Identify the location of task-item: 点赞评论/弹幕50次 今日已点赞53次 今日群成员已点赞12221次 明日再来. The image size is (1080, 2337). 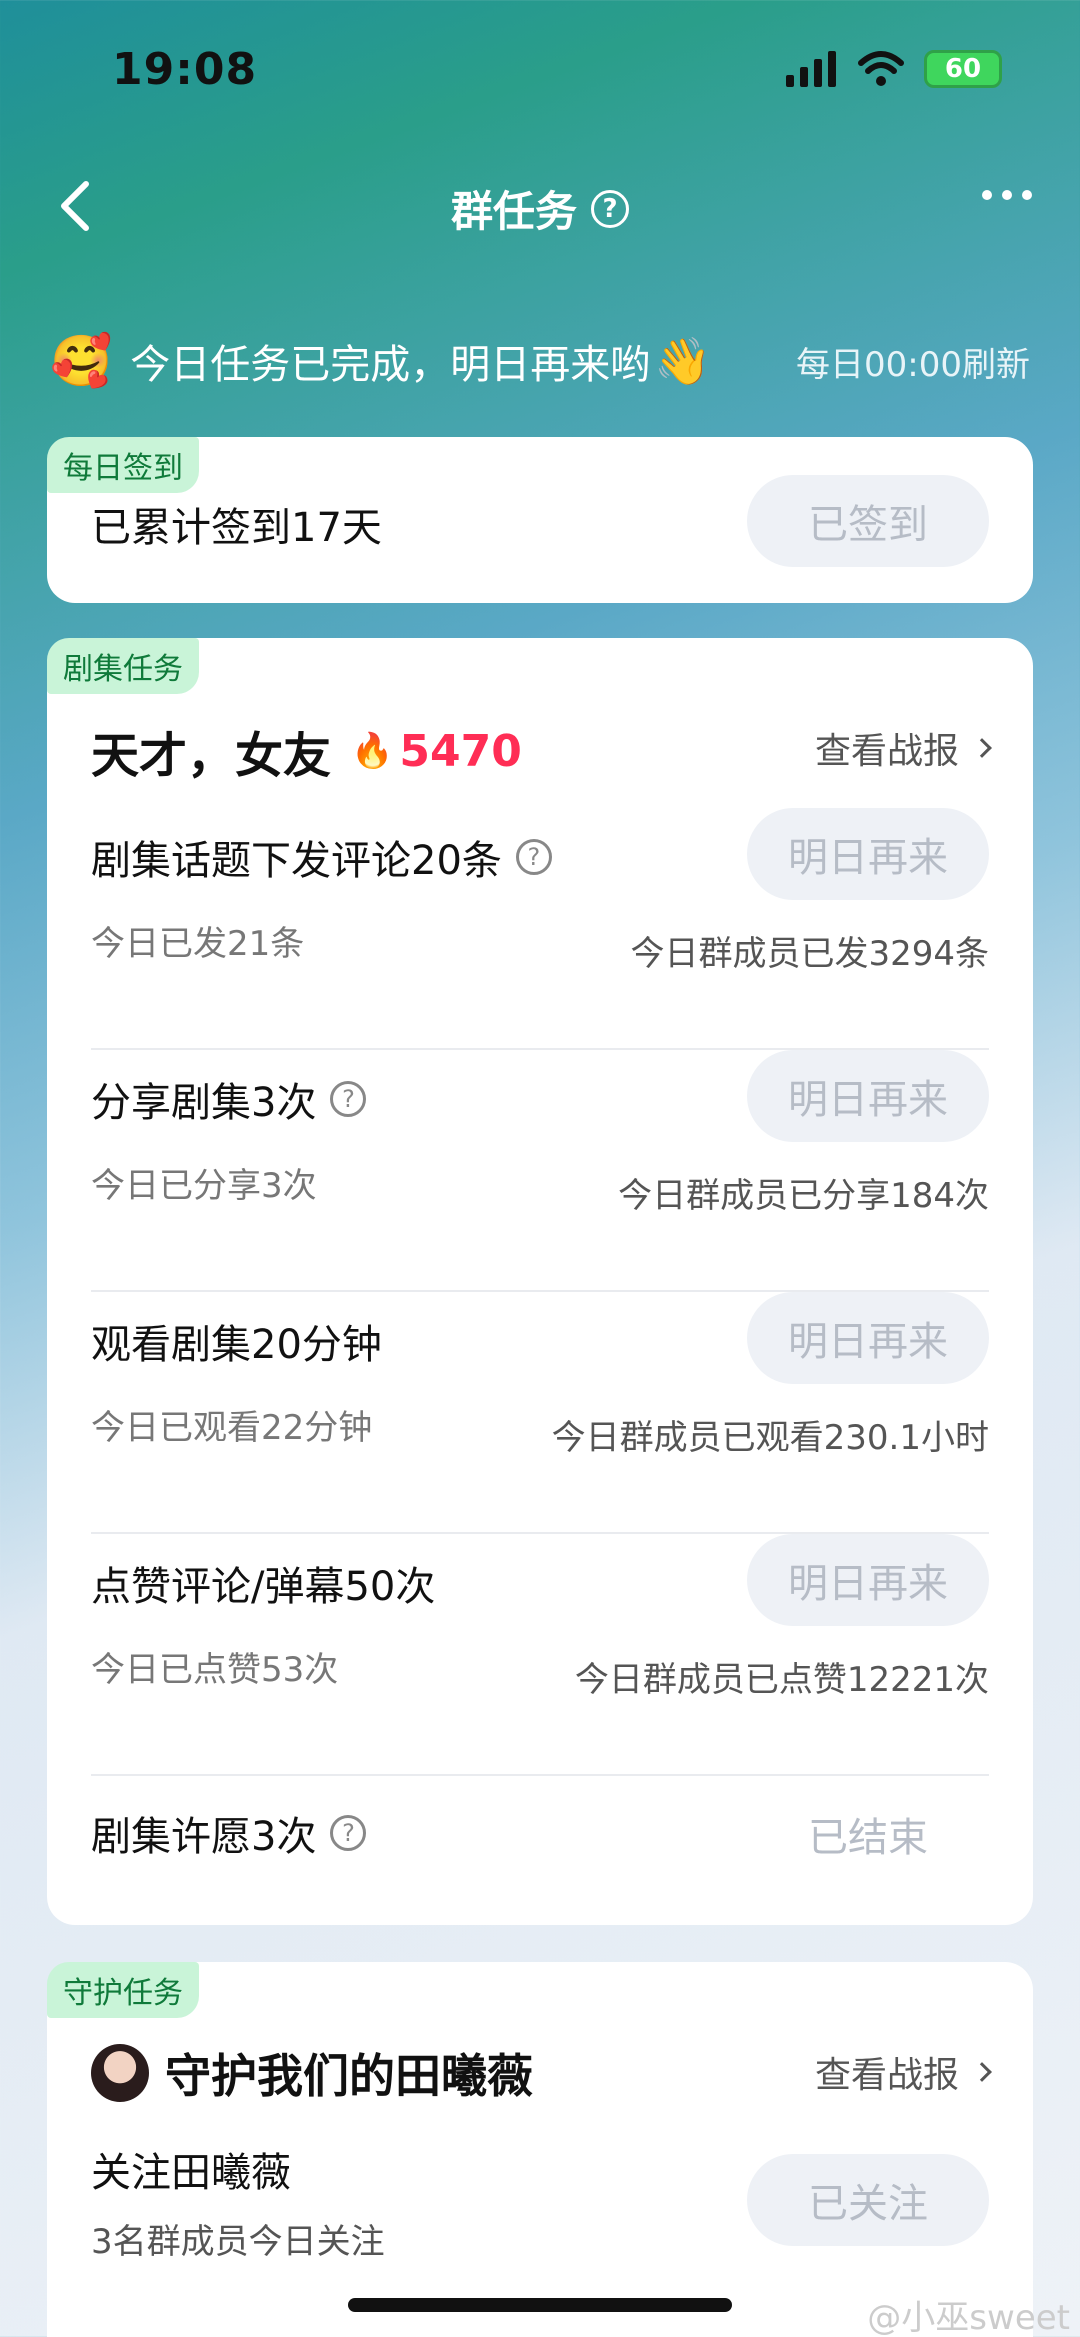
(540, 1655).